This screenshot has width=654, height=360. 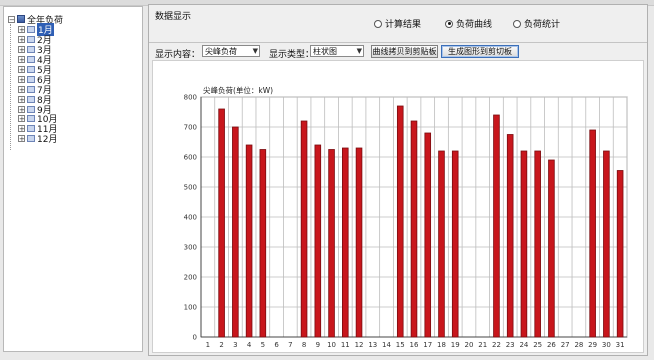 What do you see at coordinates (190, 188) in the screenshot?
I see `y-tick-label: 500` at bounding box center [190, 188].